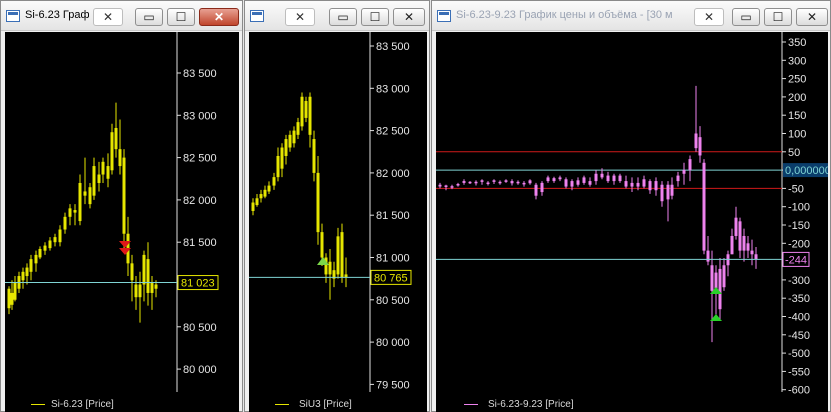 This screenshot has width=831, height=412. What do you see at coordinates (799, 281) in the screenshot?
I see `axis-tick-label: -300` at bounding box center [799, 281].